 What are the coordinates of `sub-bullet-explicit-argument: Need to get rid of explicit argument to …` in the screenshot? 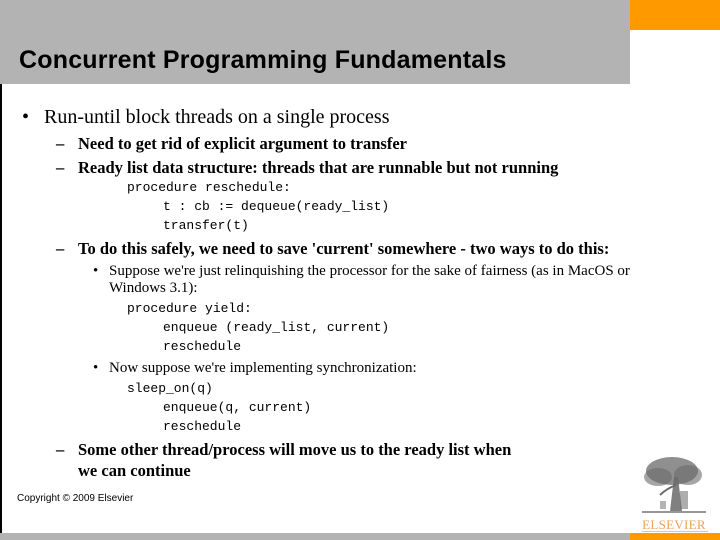 It's located at (242, 143).